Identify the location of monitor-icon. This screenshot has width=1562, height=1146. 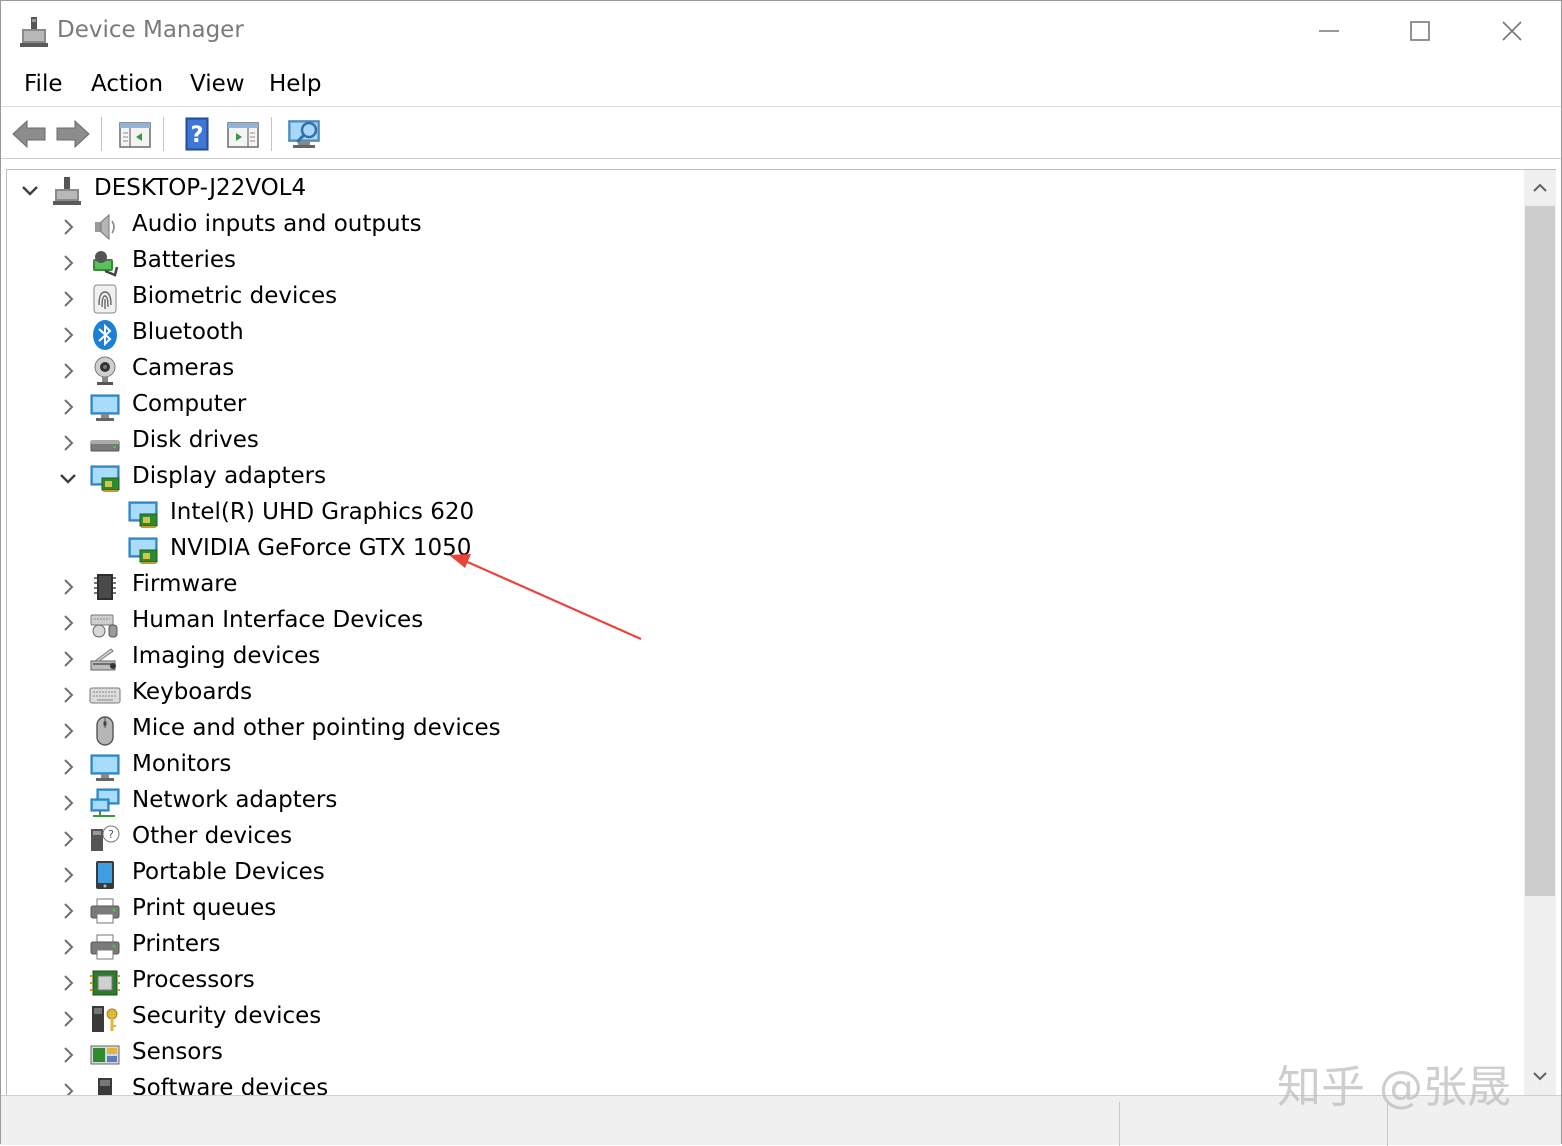
(105, 767).